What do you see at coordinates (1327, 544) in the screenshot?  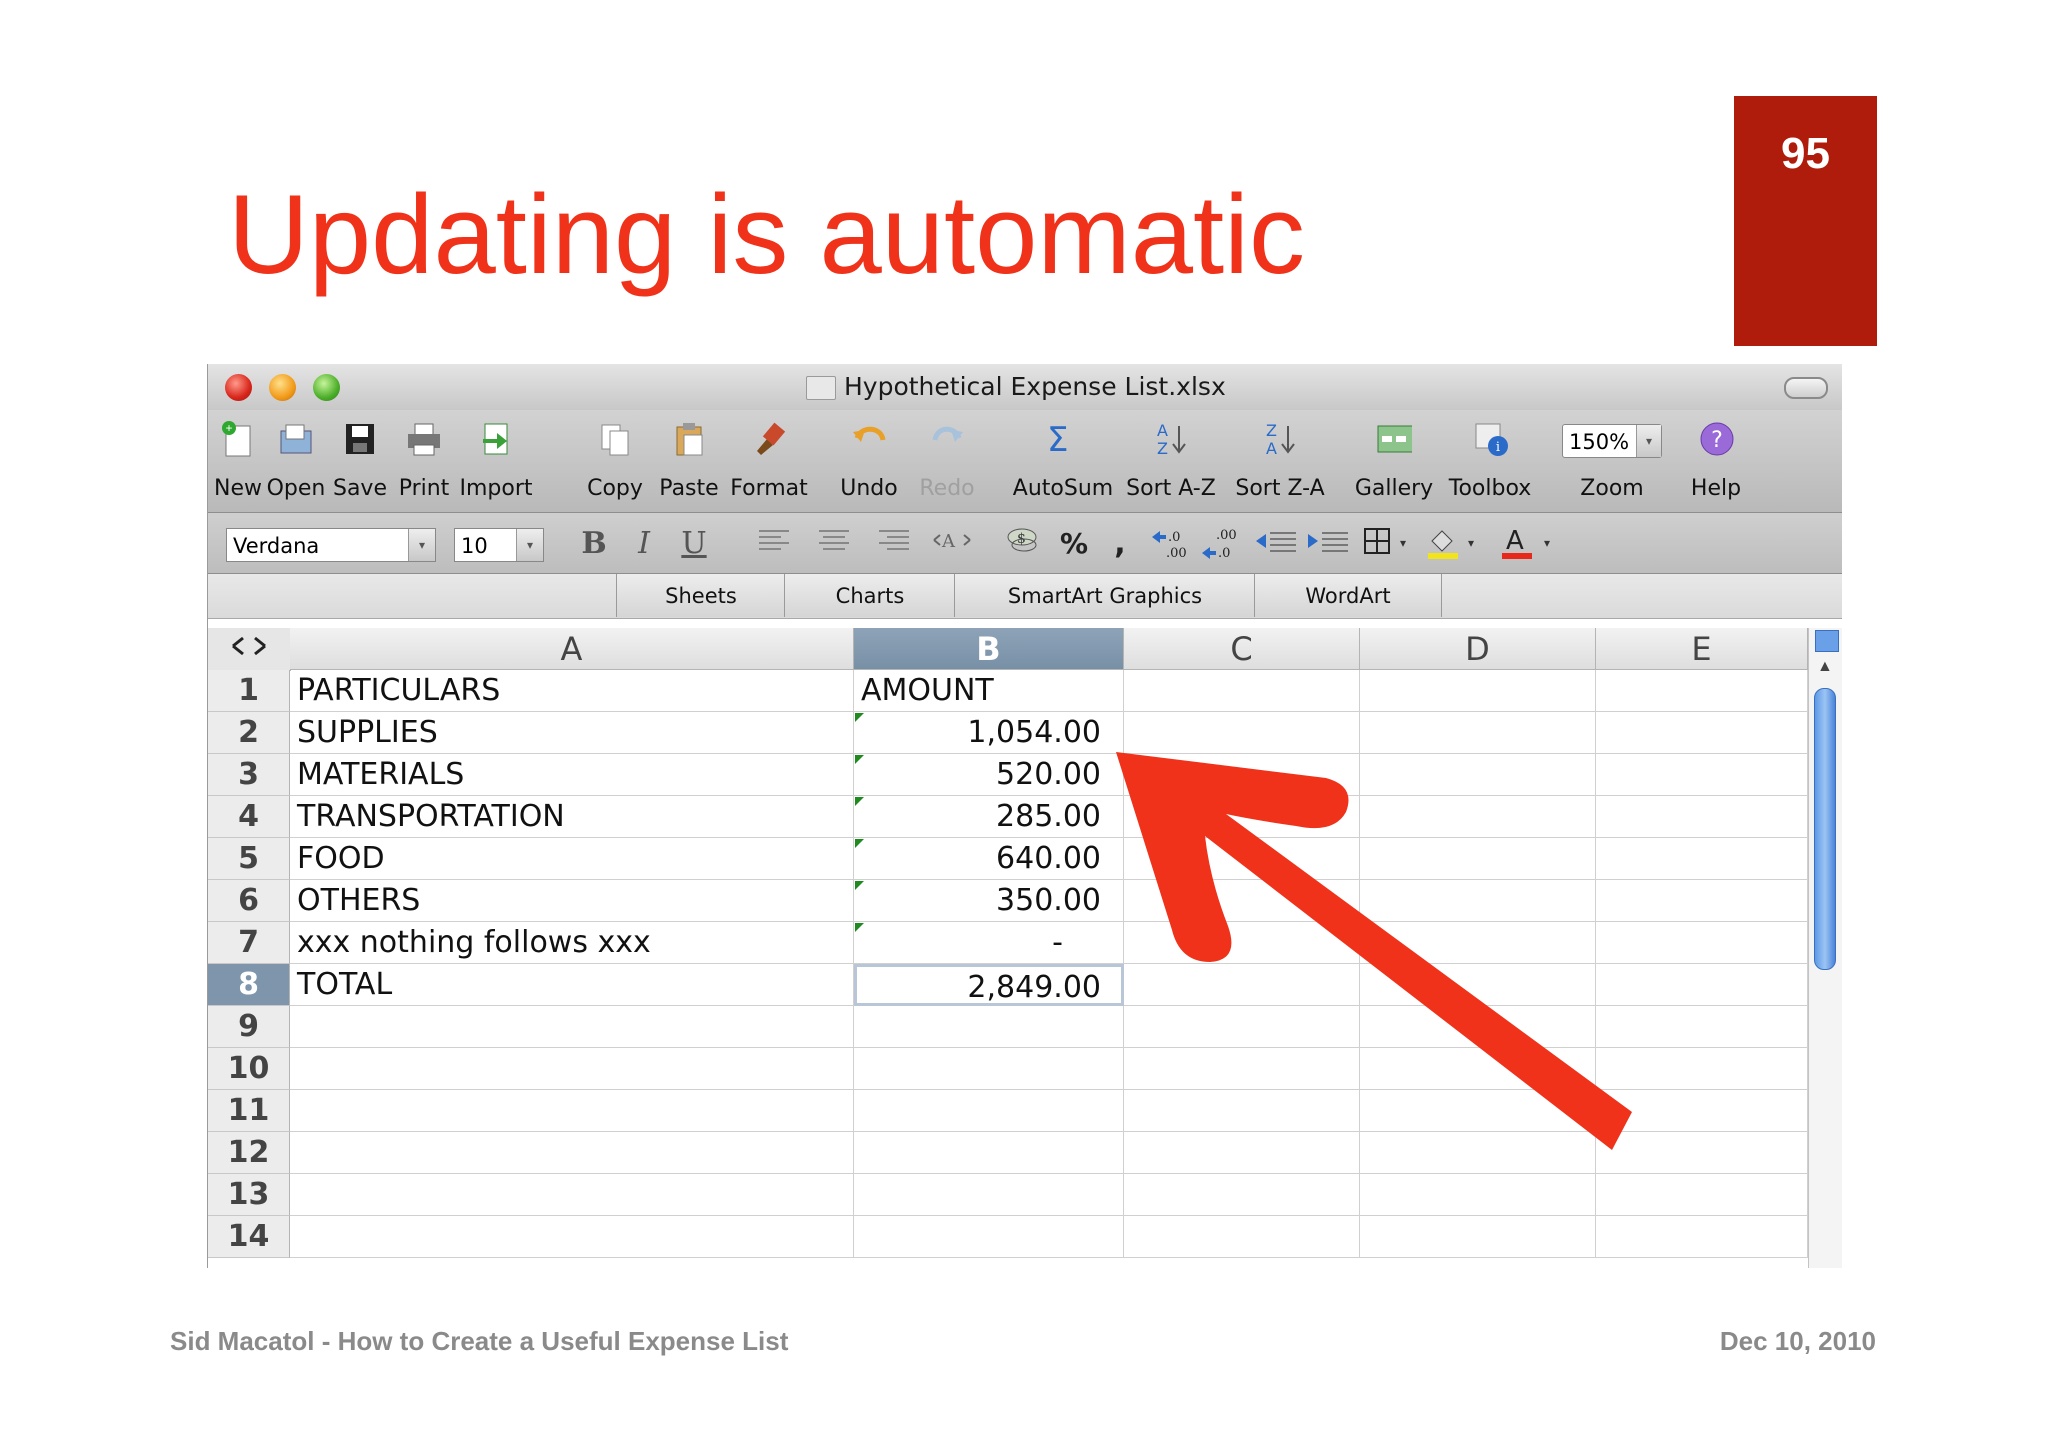 I see `increase-indent-icon` at bounding box center [1327, 544].